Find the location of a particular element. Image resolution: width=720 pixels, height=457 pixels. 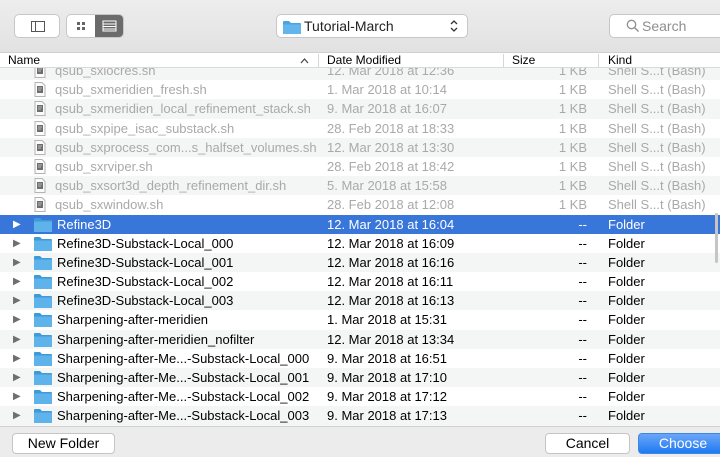

column-date-header: Date Modified is located at coordinates (364, 60).